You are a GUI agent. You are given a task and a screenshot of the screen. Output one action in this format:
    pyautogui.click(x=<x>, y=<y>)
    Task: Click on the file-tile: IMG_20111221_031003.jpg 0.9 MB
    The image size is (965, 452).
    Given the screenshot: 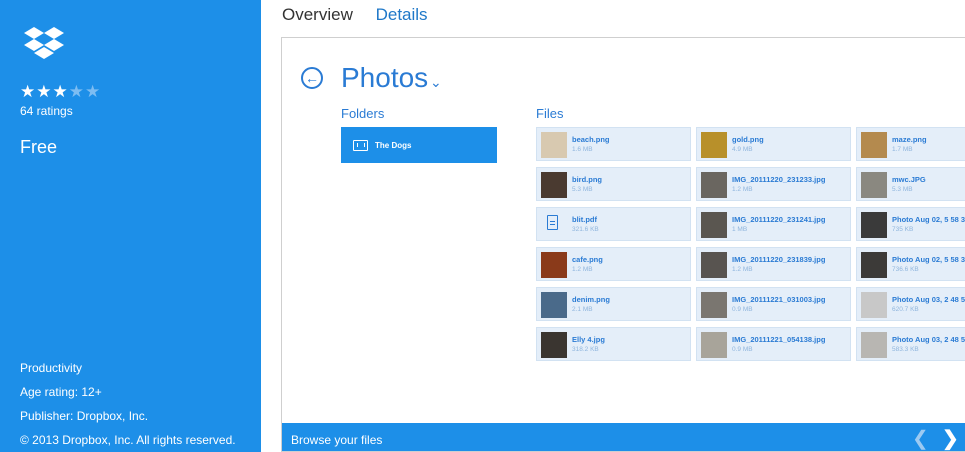 What is the action you would take?
    pyautogui.click(x=773, y=304)
    